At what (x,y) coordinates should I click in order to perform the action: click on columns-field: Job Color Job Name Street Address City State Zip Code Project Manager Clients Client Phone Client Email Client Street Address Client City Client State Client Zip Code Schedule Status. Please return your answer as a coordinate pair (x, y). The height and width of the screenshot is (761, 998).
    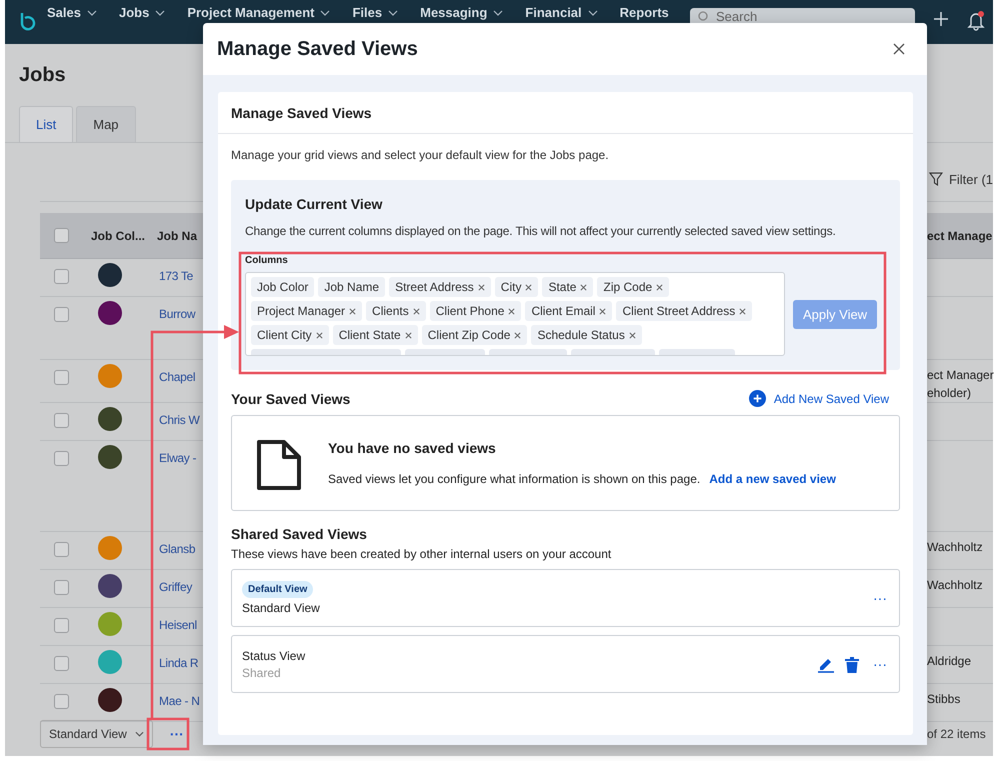
    Looking at the image, I should click on (515, 314).